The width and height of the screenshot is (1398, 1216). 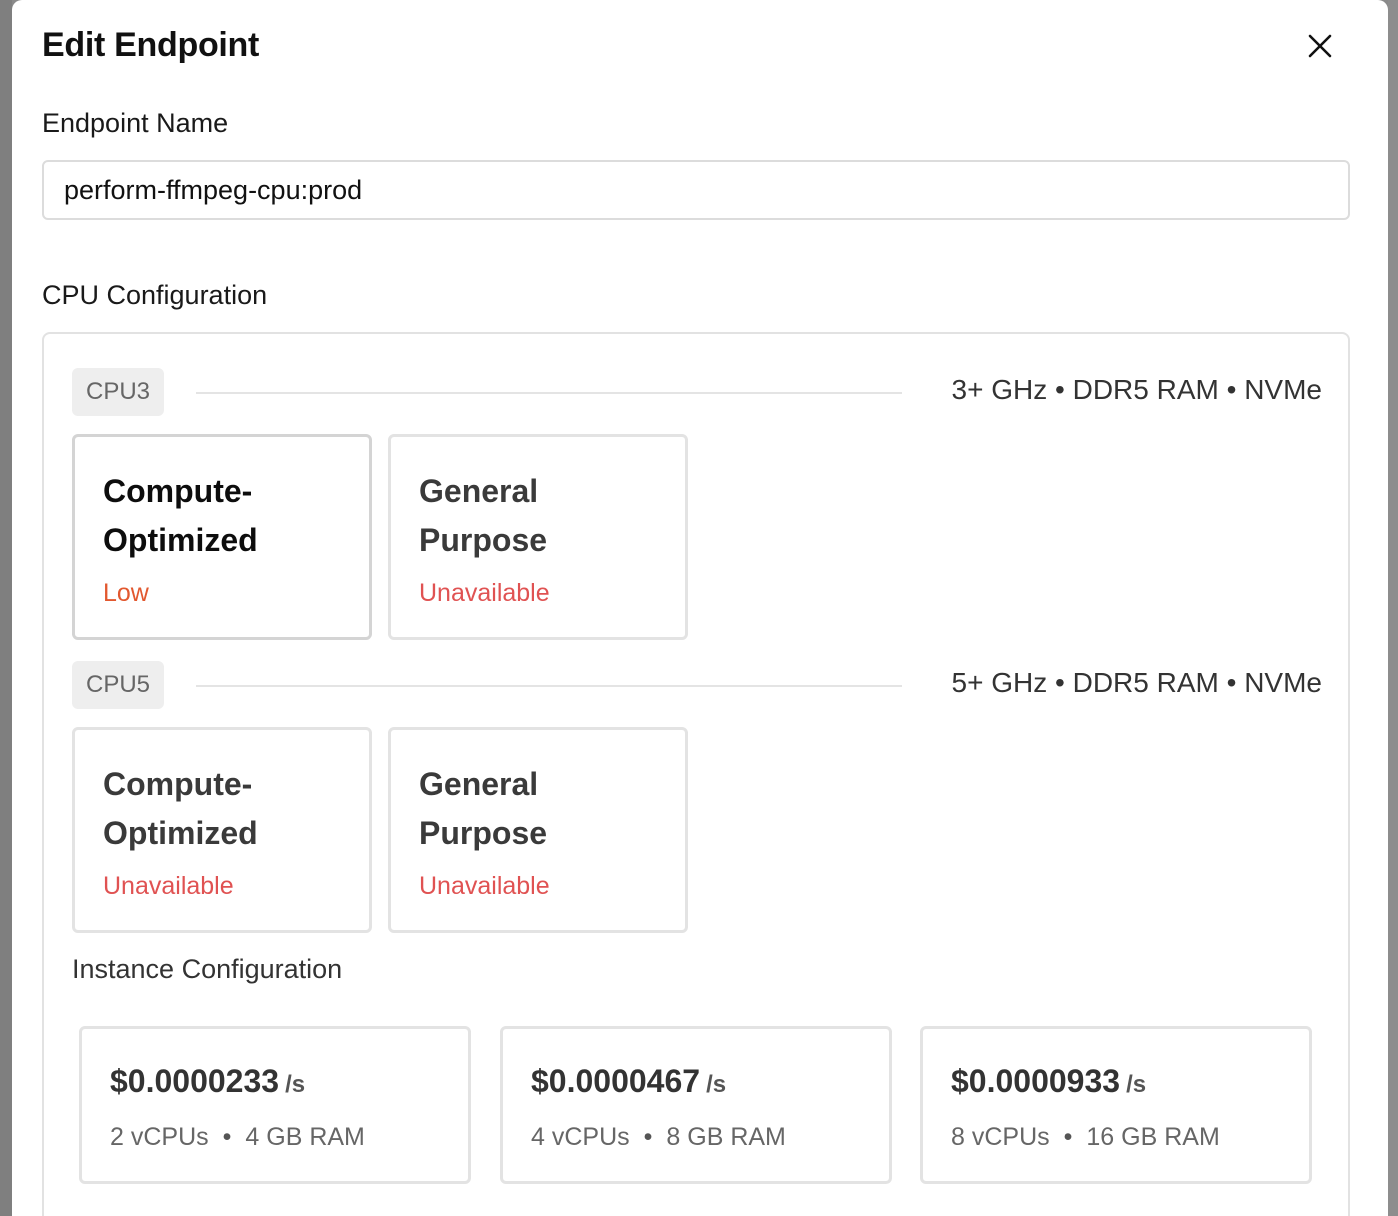 I want to click on price-amount: $0.0000467, so click(x=616, y=1081).